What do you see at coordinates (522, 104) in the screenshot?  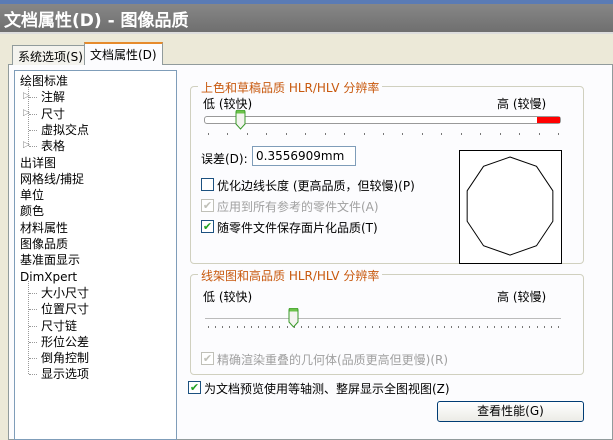 I see `shaded-high-label: 高 (较慢)` at bounding box center [522, 104].